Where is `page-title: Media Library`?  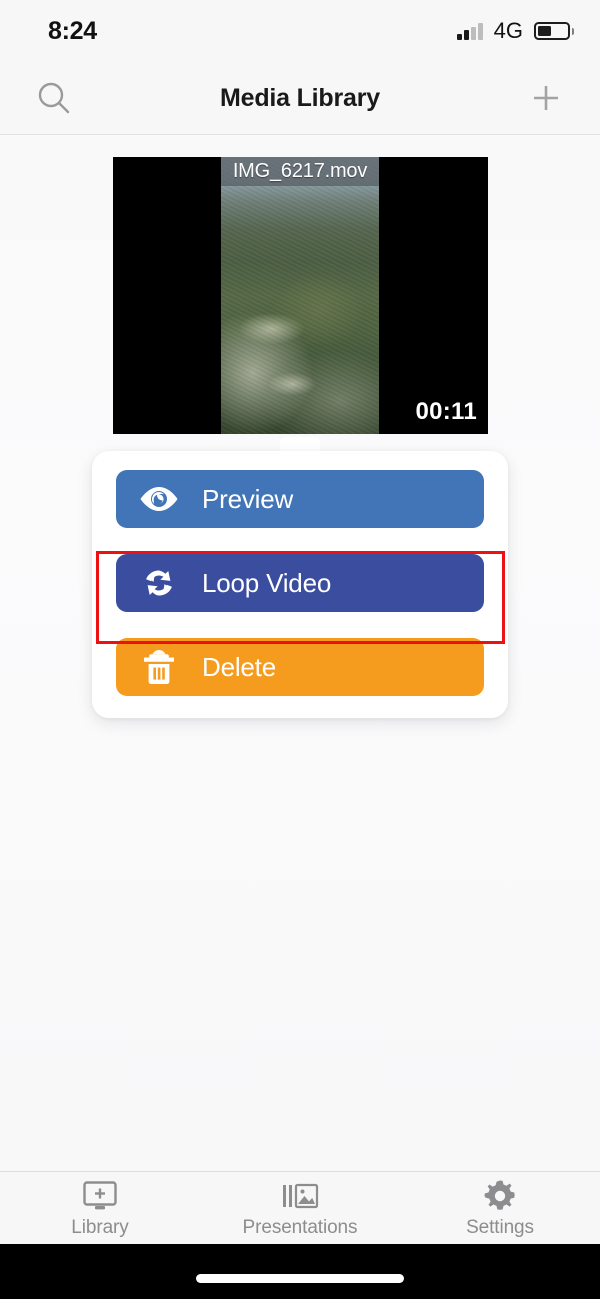 page-title: Media Library is located at coordinates (300, 97).